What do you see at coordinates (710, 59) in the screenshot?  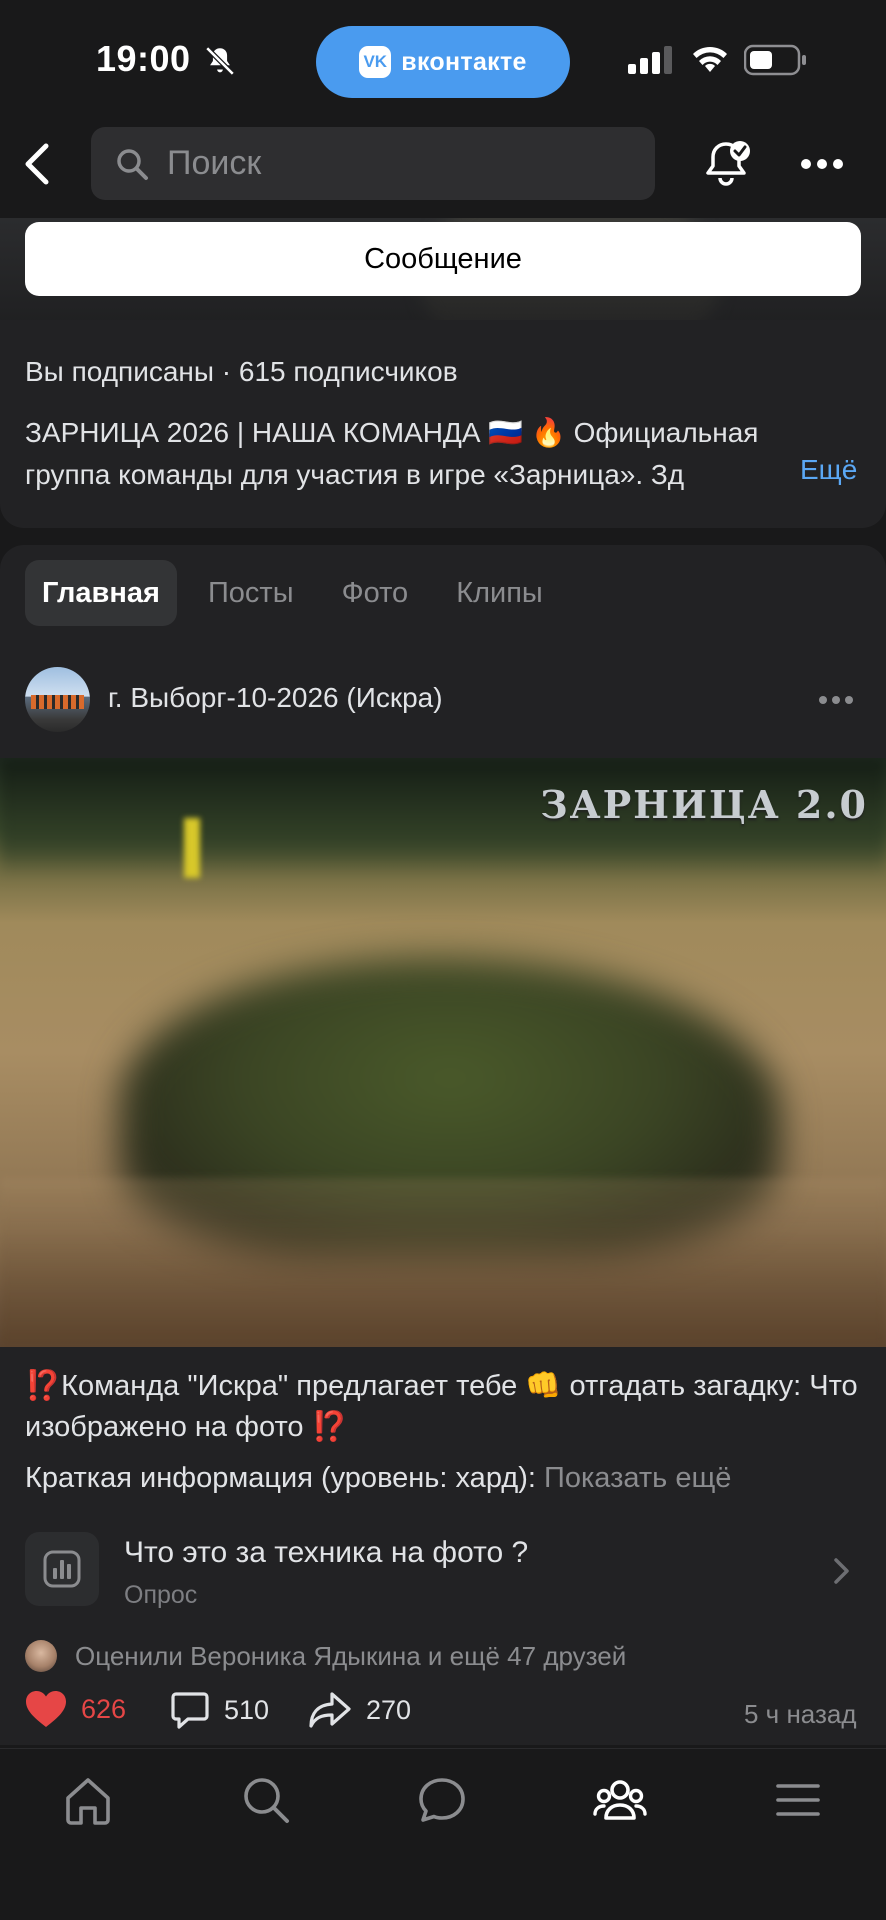 I see `wifi-icon` at bounding box center [710, 59].